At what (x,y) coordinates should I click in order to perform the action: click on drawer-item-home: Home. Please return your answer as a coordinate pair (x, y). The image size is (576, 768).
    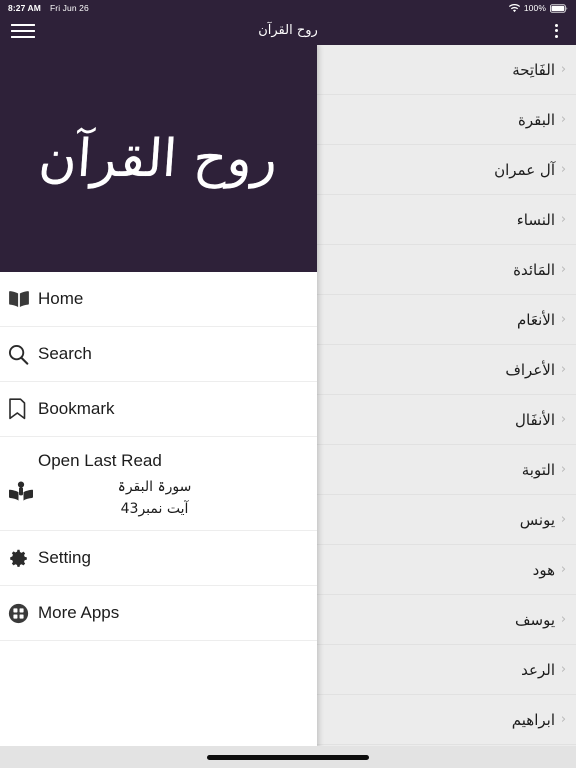
    Looking at the image, I should click on (158, 299).